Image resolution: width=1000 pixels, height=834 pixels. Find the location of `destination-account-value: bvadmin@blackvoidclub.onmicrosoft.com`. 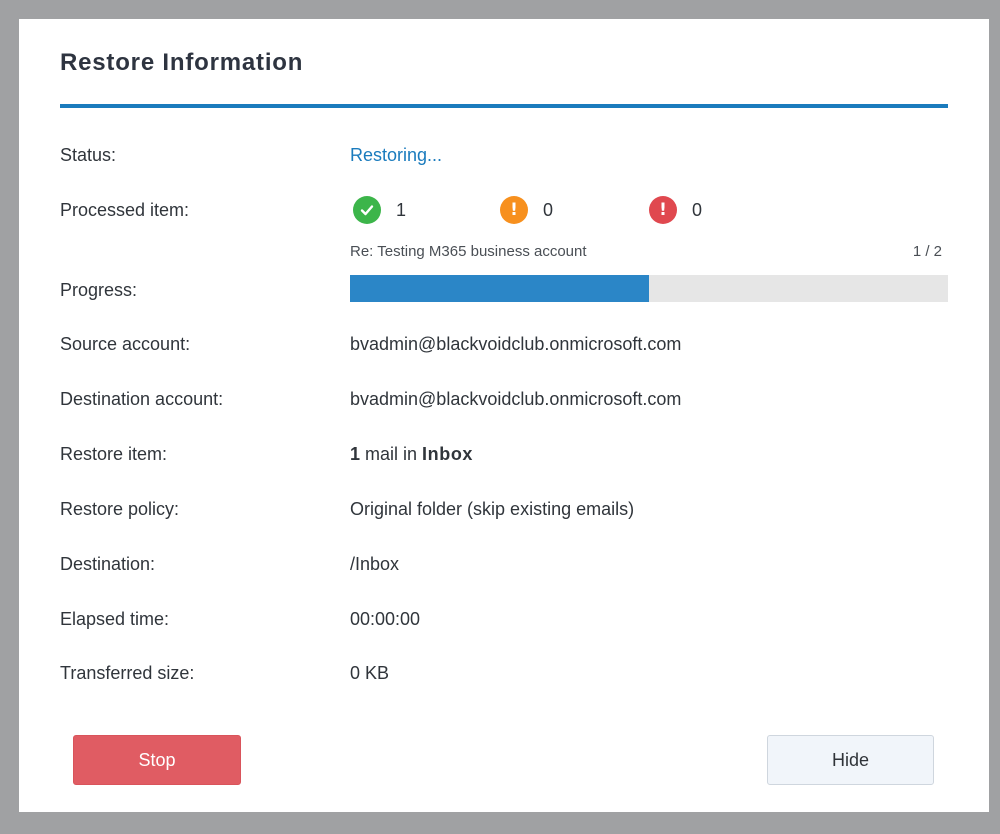

destination-account-value: bvadmin@blackvoidclub.onmicrosoft.com is located at coordinates (516, 399).